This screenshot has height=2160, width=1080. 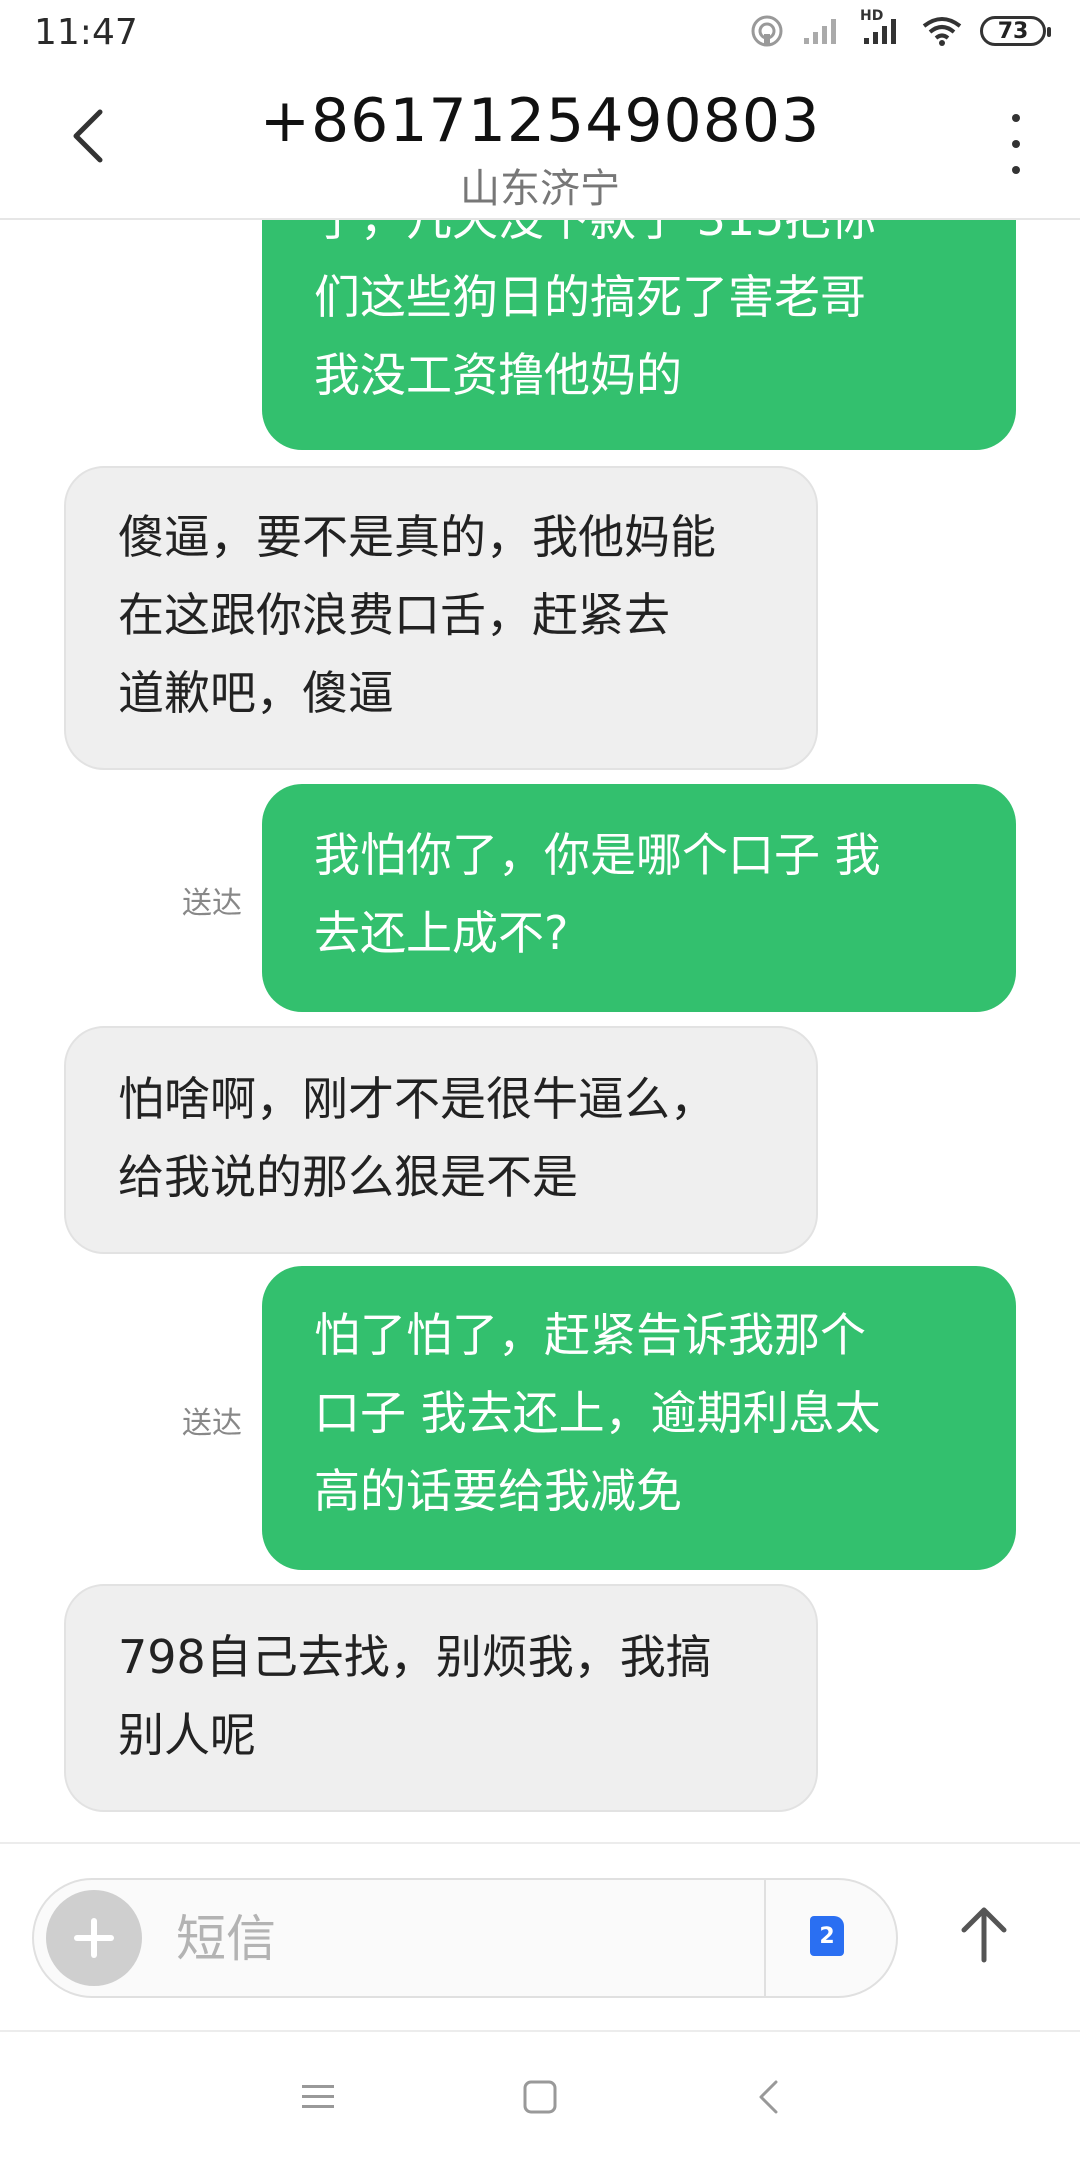 I want to click on message-line: 了，几天没下款了 315把你, so click(x=639, y=239).